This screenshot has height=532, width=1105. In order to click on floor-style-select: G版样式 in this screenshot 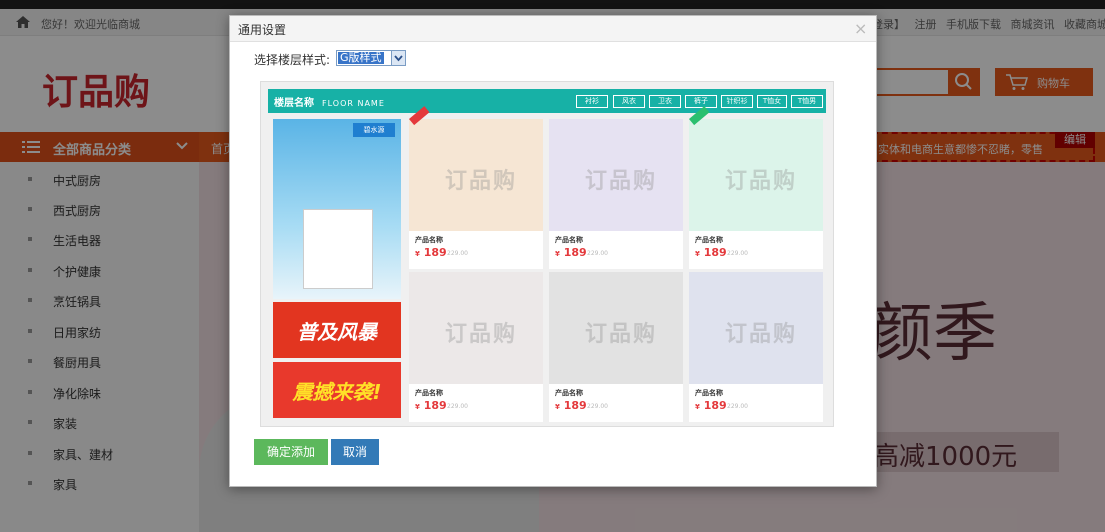, I will do `click(371, 58)`.